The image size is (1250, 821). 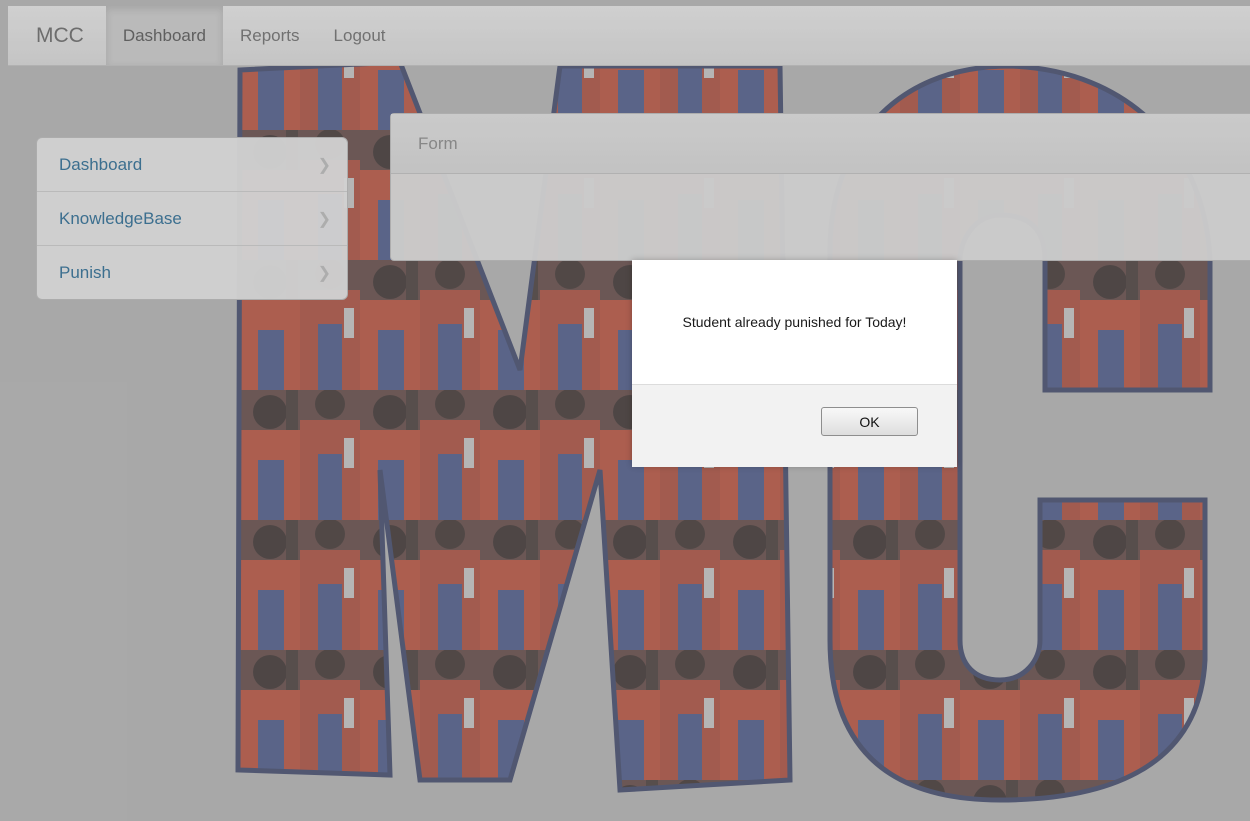 What do you see at coordinates (869, 421) in the screenshot?
I see `ok-button: OK` at bounding box center [869, 421].